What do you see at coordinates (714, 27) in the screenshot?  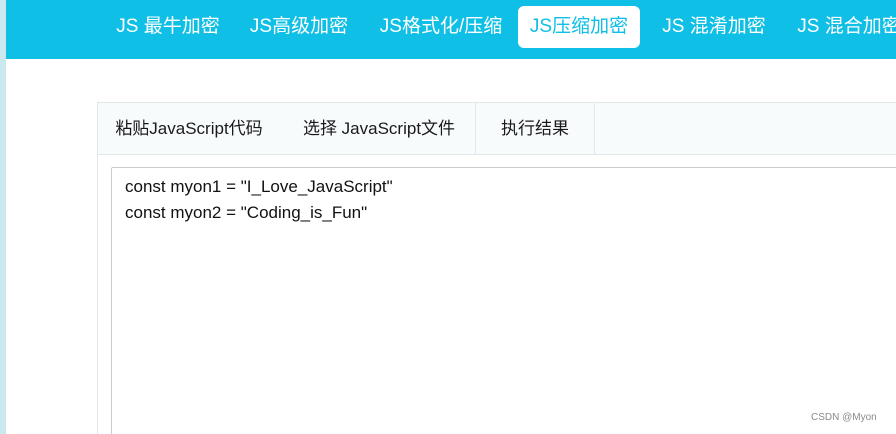 I see `nav-tab-js-obfuscate-encrypt: JS 混淆加密` at bounding box center [714, 27].